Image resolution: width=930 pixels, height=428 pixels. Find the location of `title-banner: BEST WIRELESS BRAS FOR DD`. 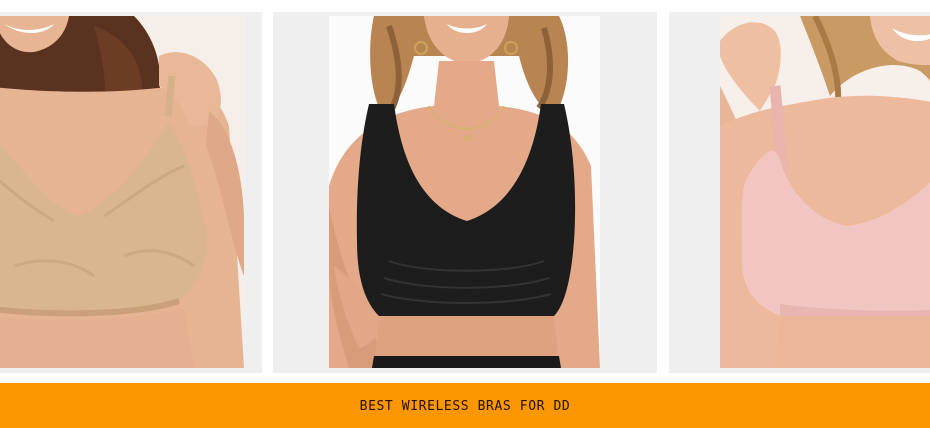

title-banner: BEST WIRELESS BRAS FOR DD is located at coordinates (465, 405).